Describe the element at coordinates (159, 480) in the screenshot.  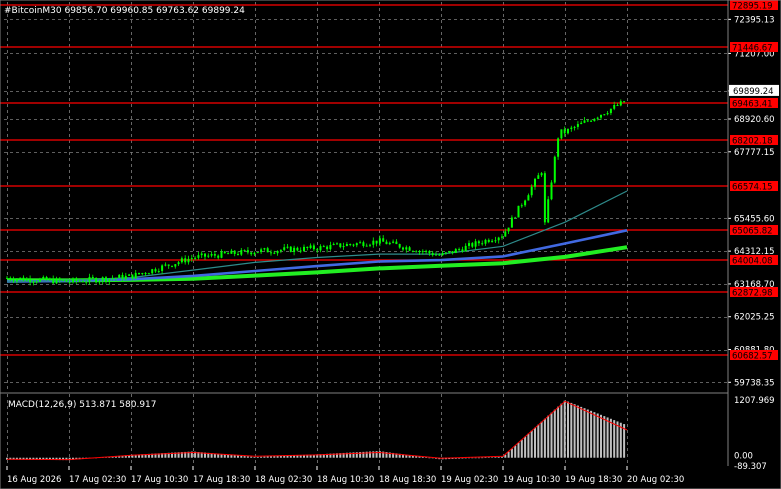
I see `time-label: 17 Aug 10:30` at that location.